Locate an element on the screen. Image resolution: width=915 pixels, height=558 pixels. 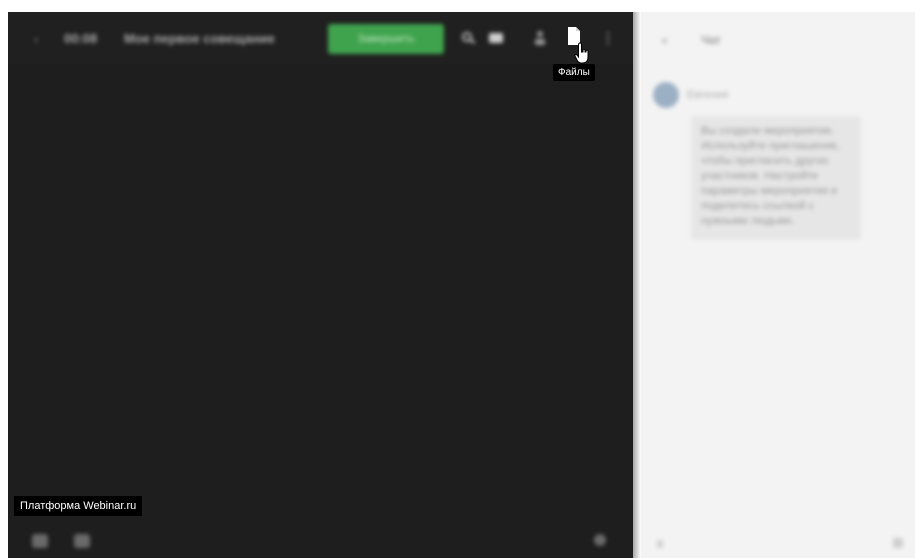
chat-input is located at coordinates (778, 544).